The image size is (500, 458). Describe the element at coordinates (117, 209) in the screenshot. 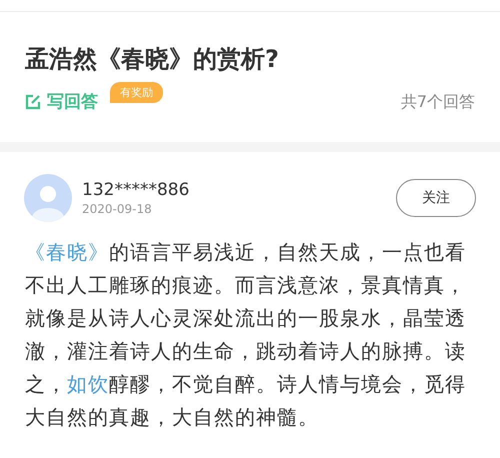

I see `answer-date: 2020-09-18` at that location.